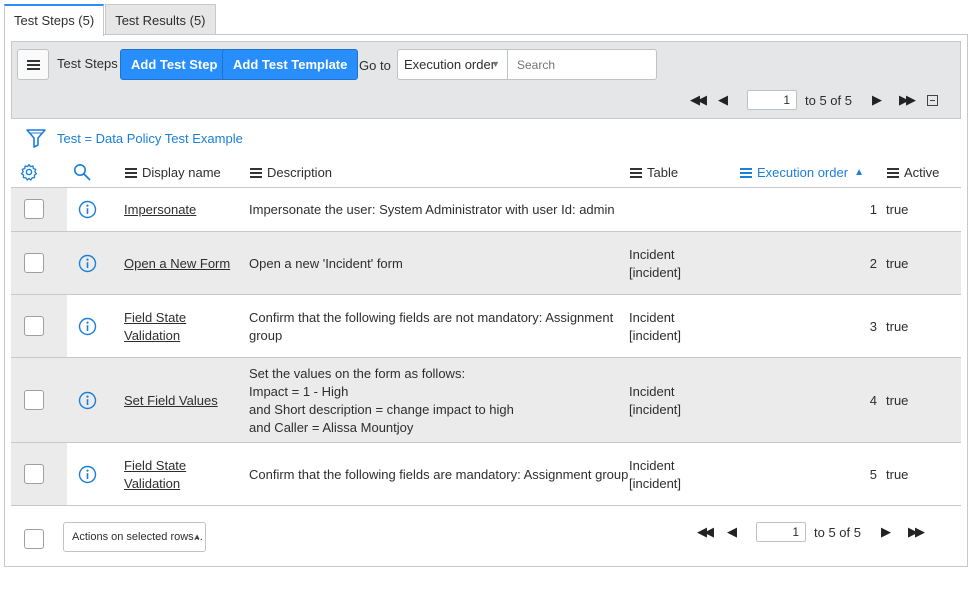  I want to click on column-header-execution-order: Execution order ▲, so click(802, 172).